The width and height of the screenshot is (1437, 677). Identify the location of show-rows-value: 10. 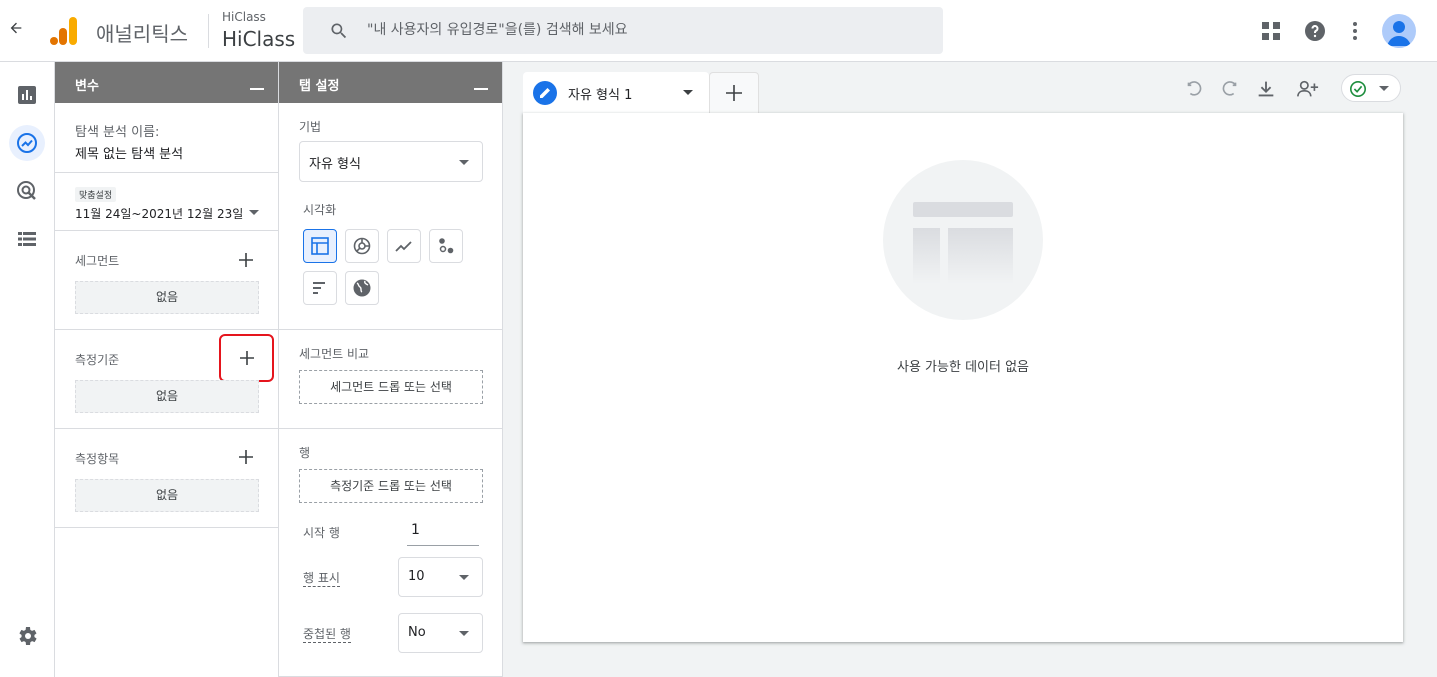
(416, 576).